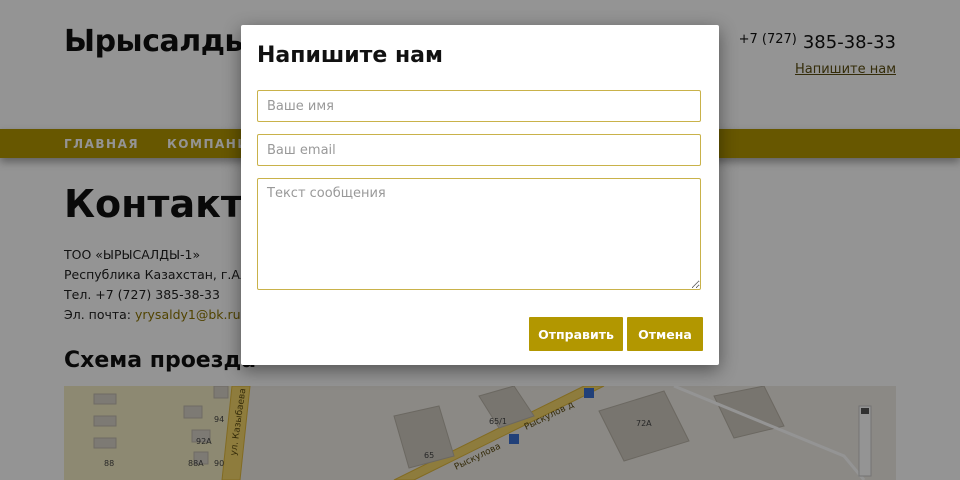 The width and height of the screenshot is (960, 480). I want to click on message-textarea, so click(479, 234).